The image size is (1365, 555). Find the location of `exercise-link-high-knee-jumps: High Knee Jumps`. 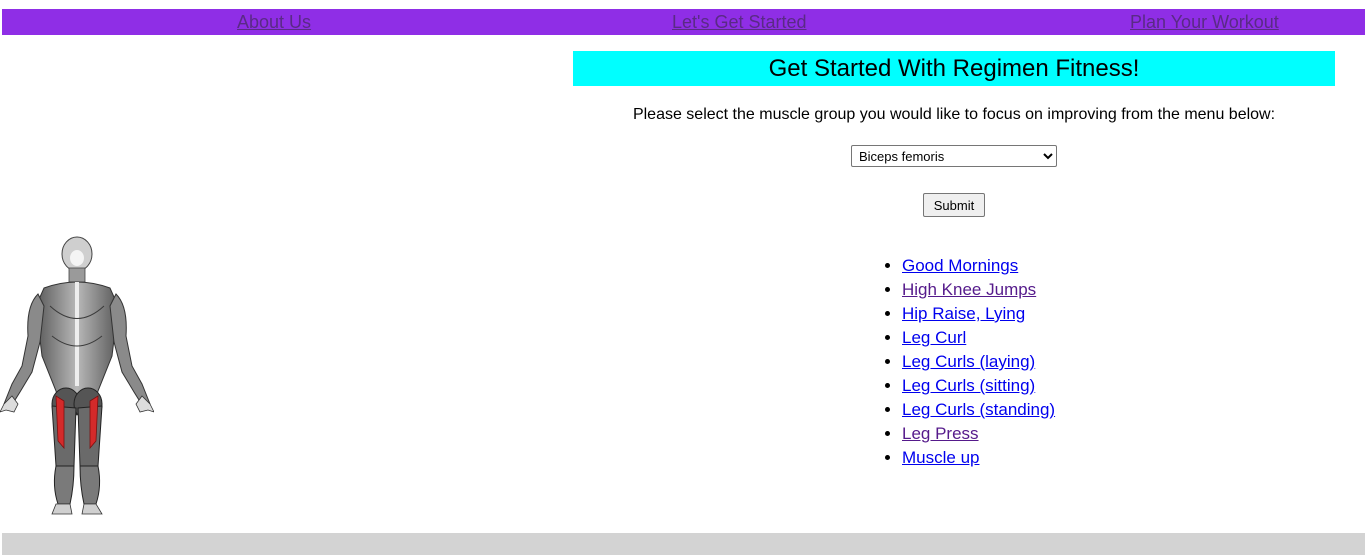

exercise-link-high-knee-jumps: High Knee Jumps is located at coordinates (969, 289).